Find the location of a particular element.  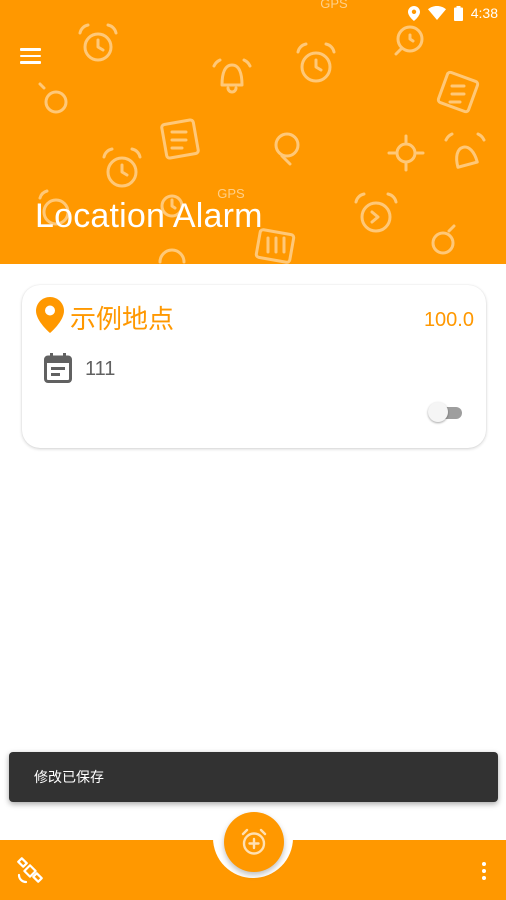

satellite-button is located at coordinates (30, 871).